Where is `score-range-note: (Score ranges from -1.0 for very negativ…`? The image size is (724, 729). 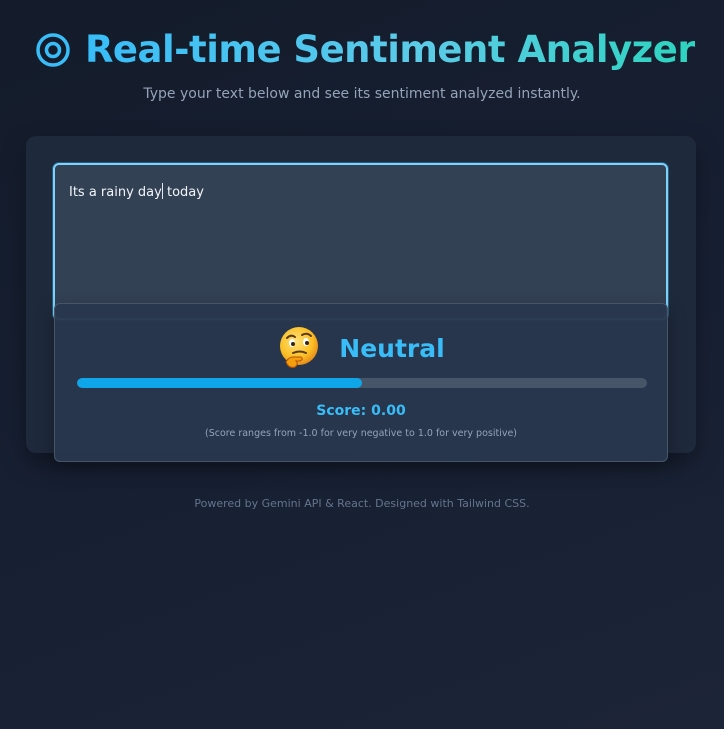 score-range-note: (Score ranges from -1.0 for very negativ… is located at coordinates (361, 433).